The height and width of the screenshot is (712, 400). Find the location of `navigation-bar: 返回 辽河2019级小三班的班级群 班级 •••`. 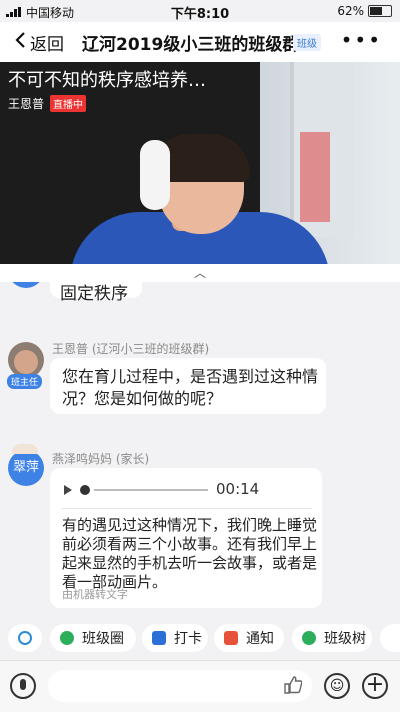

navigation-bar: 返回 辽河2019级小三班的班级群 班级 ••• is located at coordinates (200, 42).